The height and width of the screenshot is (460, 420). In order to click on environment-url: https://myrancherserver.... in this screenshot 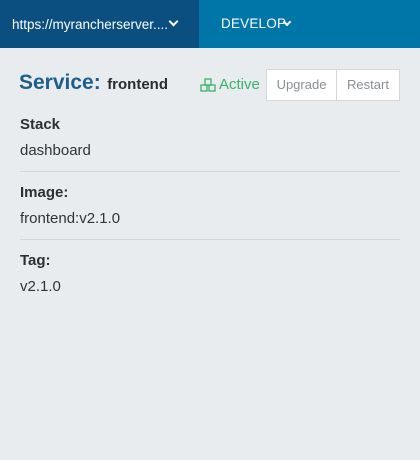, I will do `click(90, 24)`.